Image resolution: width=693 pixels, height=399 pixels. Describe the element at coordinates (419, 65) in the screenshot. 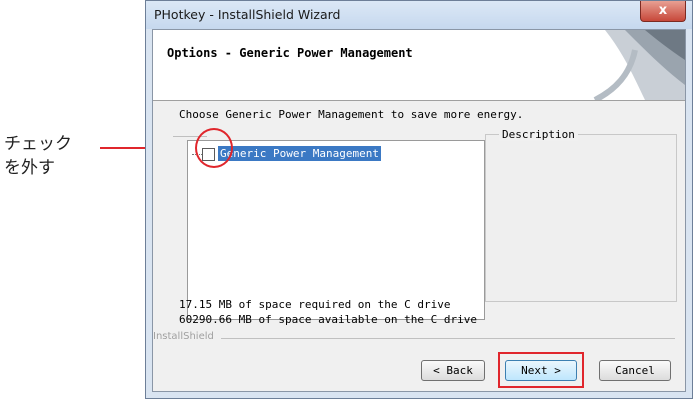

I see `wizard-header: Options - Generic Power Management` at that location.